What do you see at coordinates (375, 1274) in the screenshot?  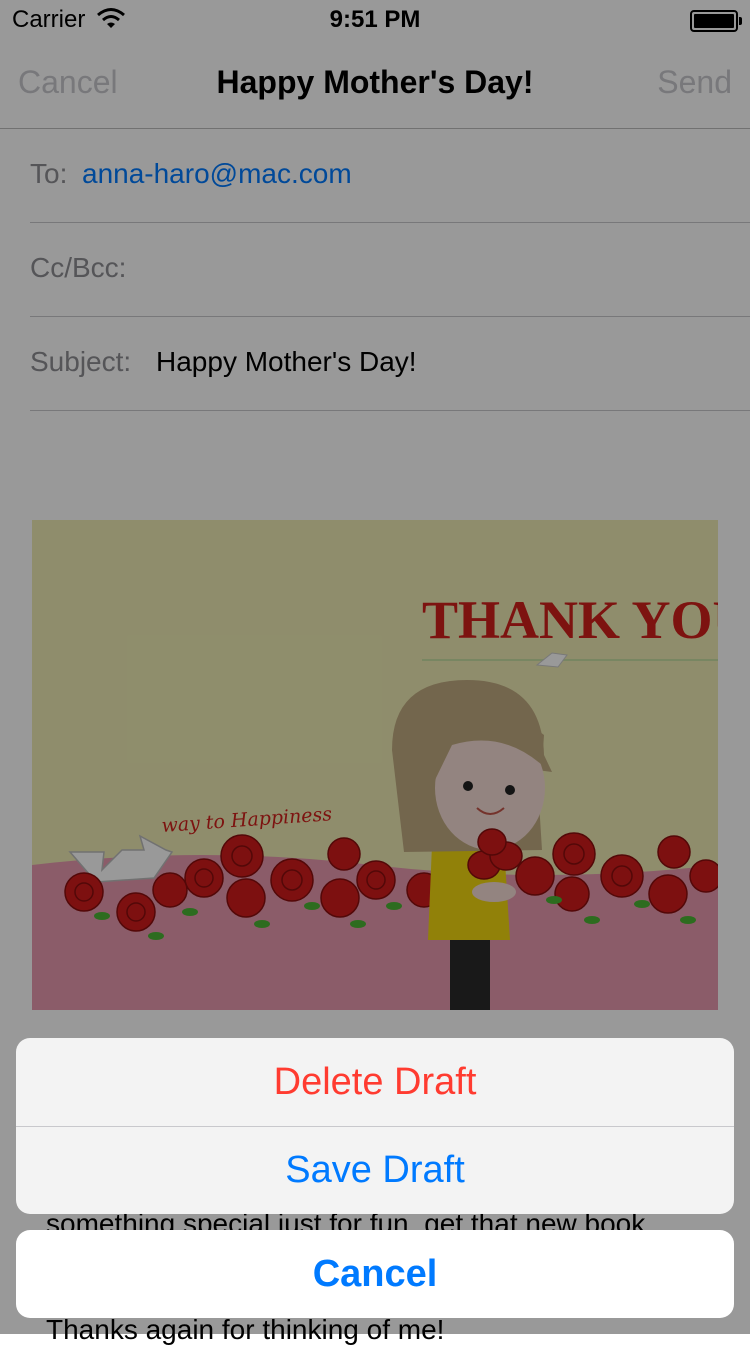 I see `action-sheet-cancel-button: Cancel` at bounding box center [375, 1274].